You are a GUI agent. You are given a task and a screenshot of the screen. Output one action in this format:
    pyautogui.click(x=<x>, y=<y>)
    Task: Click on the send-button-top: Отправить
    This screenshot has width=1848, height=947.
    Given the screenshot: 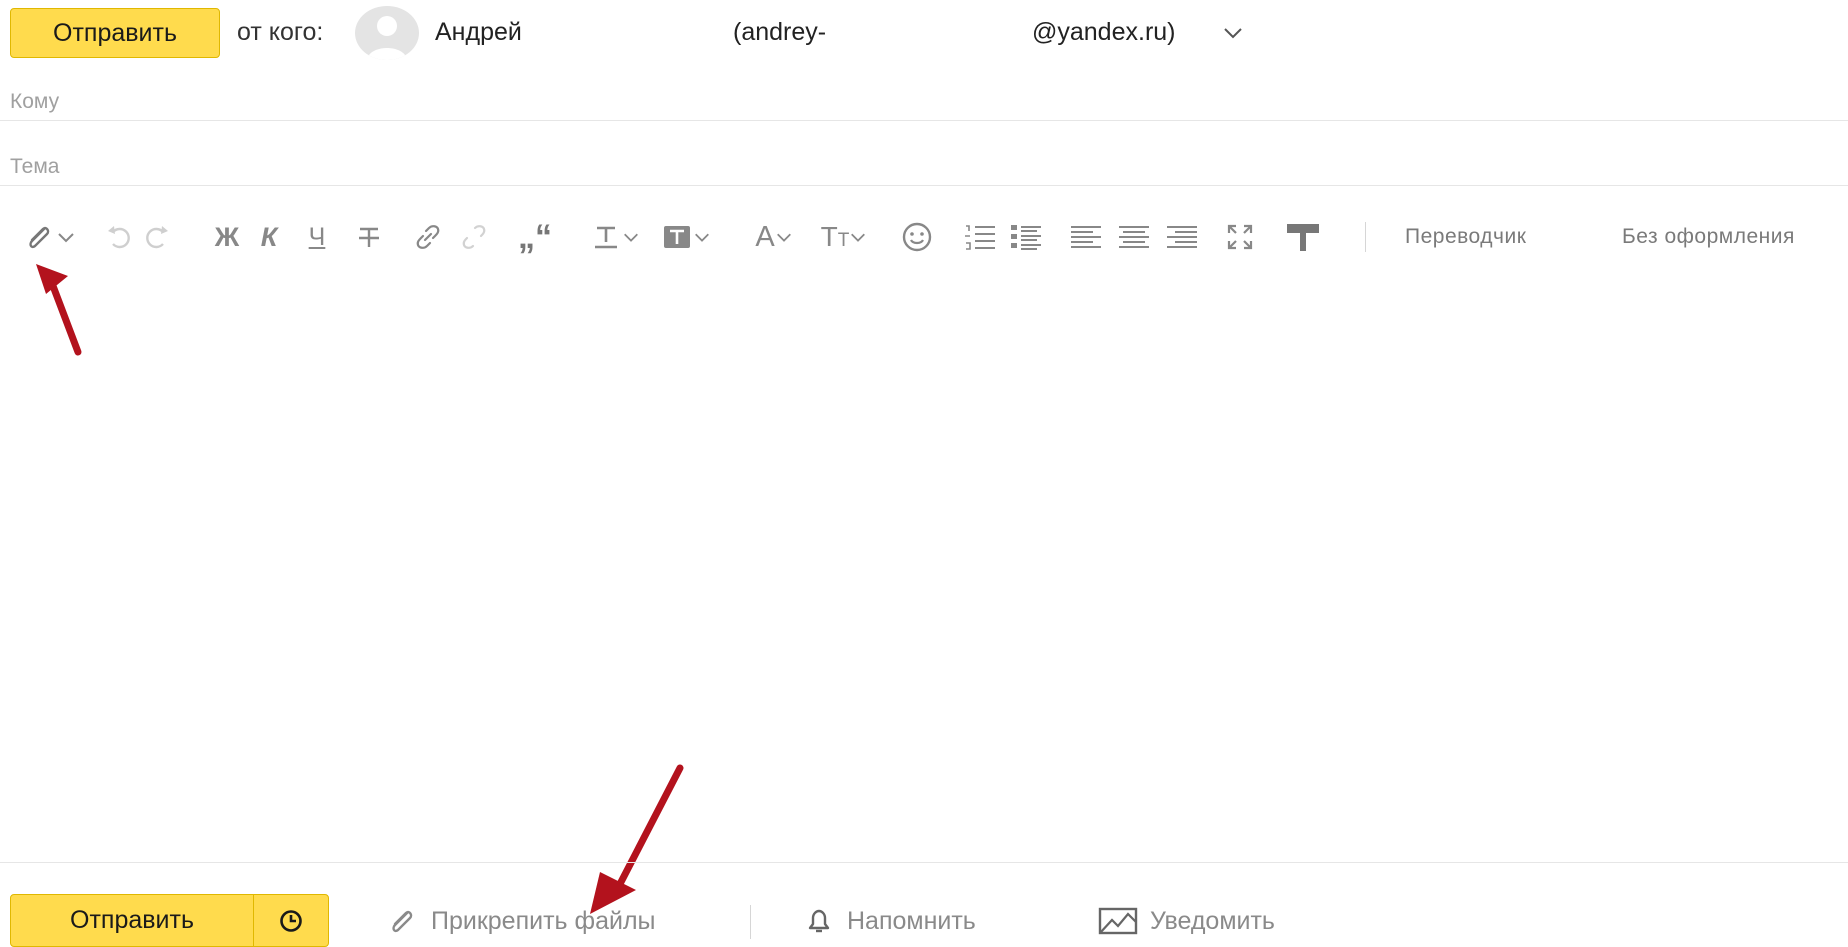 What is the action you would take?
    pyautogui.click(x=115, y=33)
    